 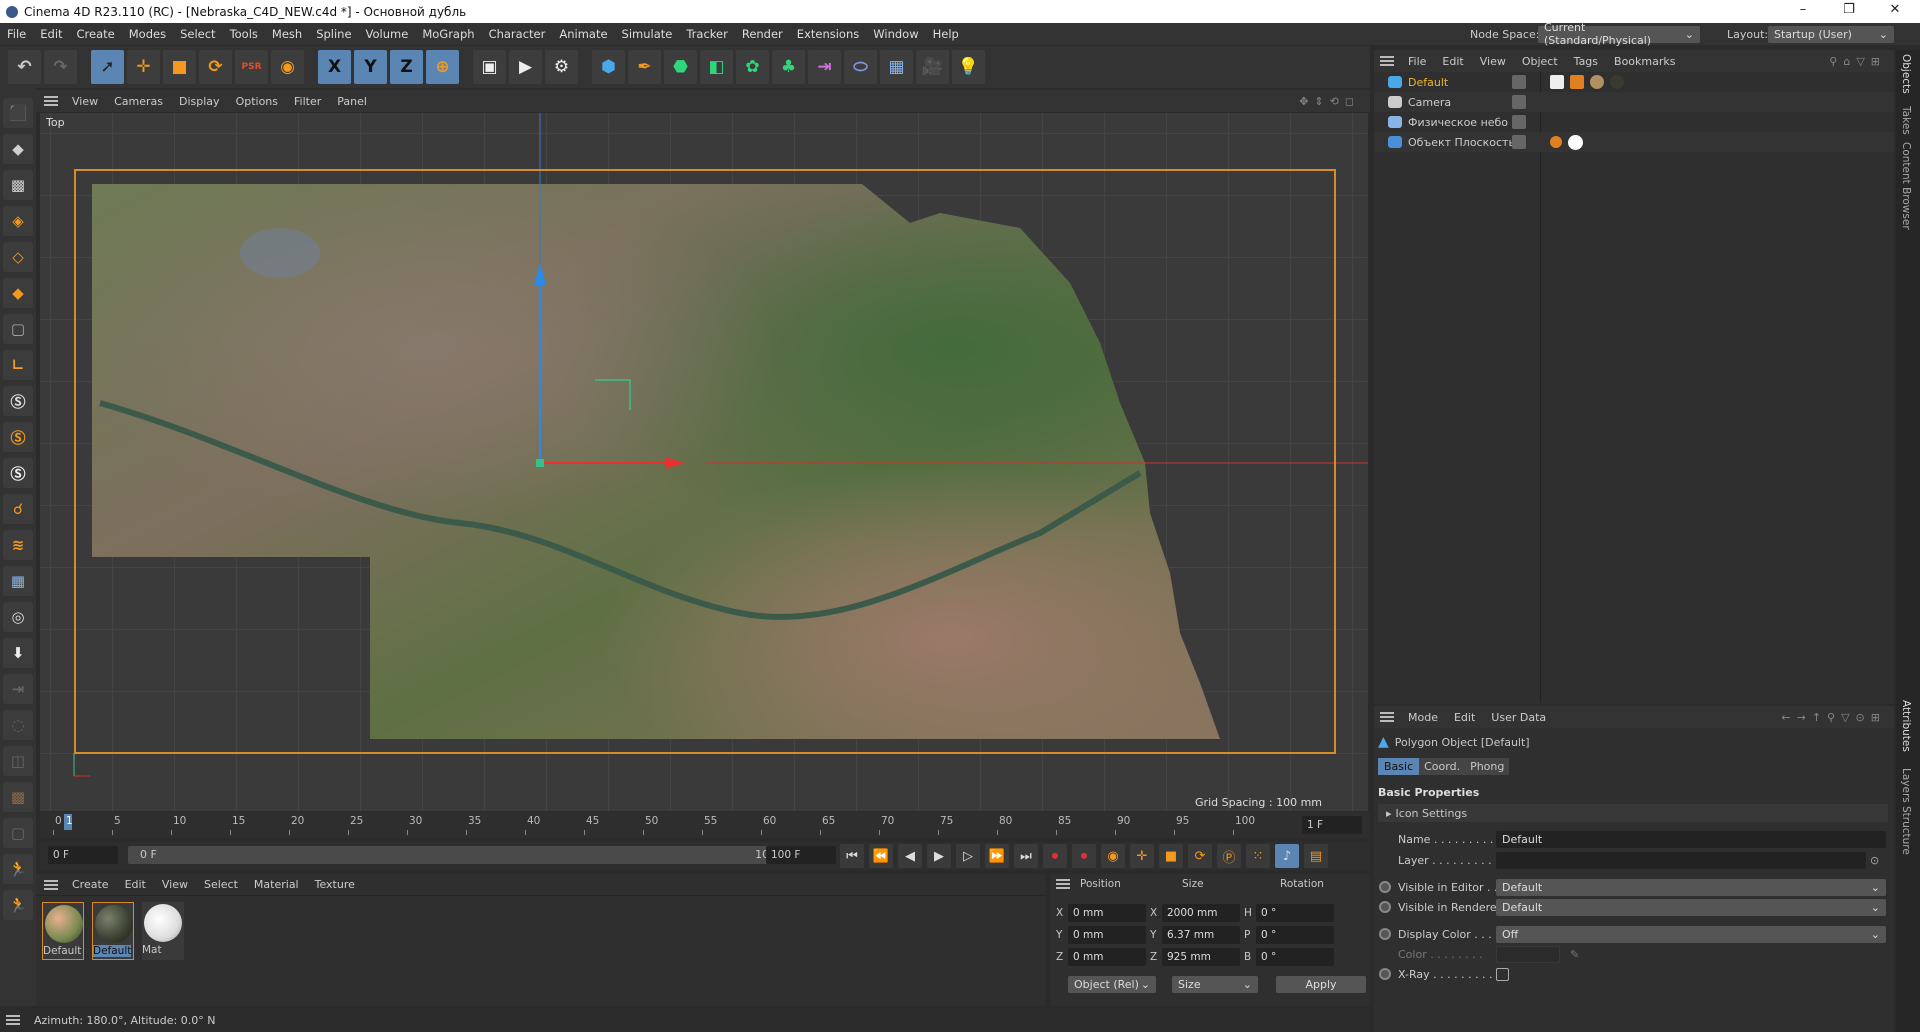 I want to click on material-swatch: Default, so click(x=113, y=931).